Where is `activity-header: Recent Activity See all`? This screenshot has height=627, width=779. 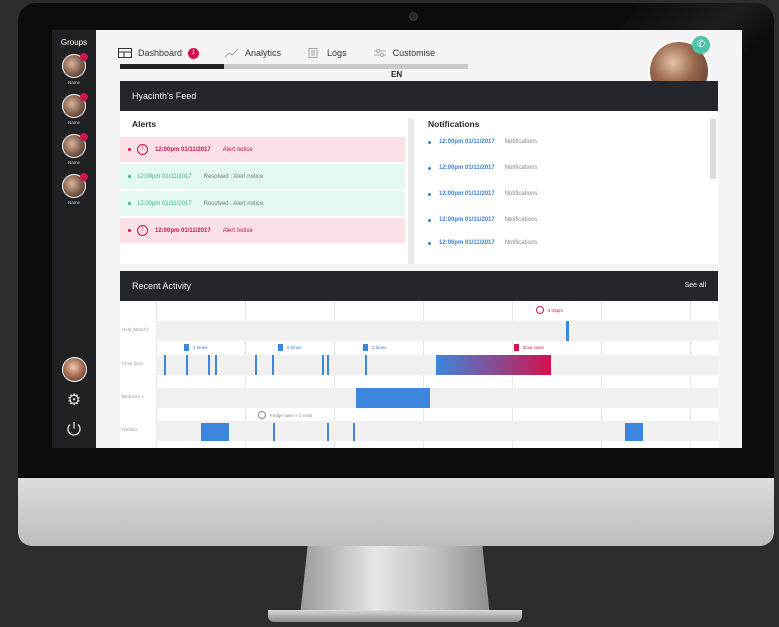
activity-header: Recent Activity See all is located at coordinates (419, 286).